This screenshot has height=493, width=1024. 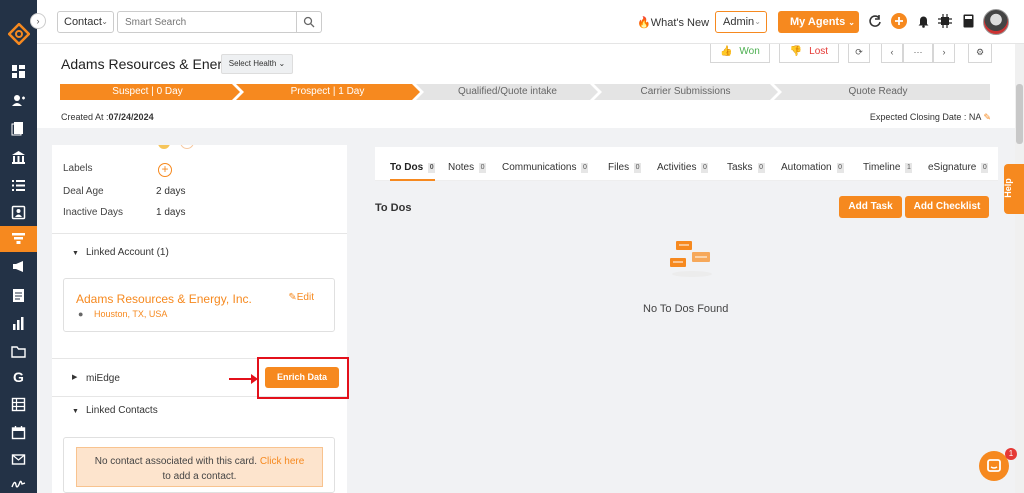 I want to click on tab-timeline: Timeline 1, so click(x=888, y=167).